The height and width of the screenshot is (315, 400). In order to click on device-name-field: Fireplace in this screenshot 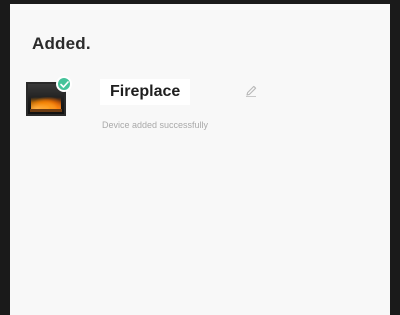, I will do `click(145, 92)`.